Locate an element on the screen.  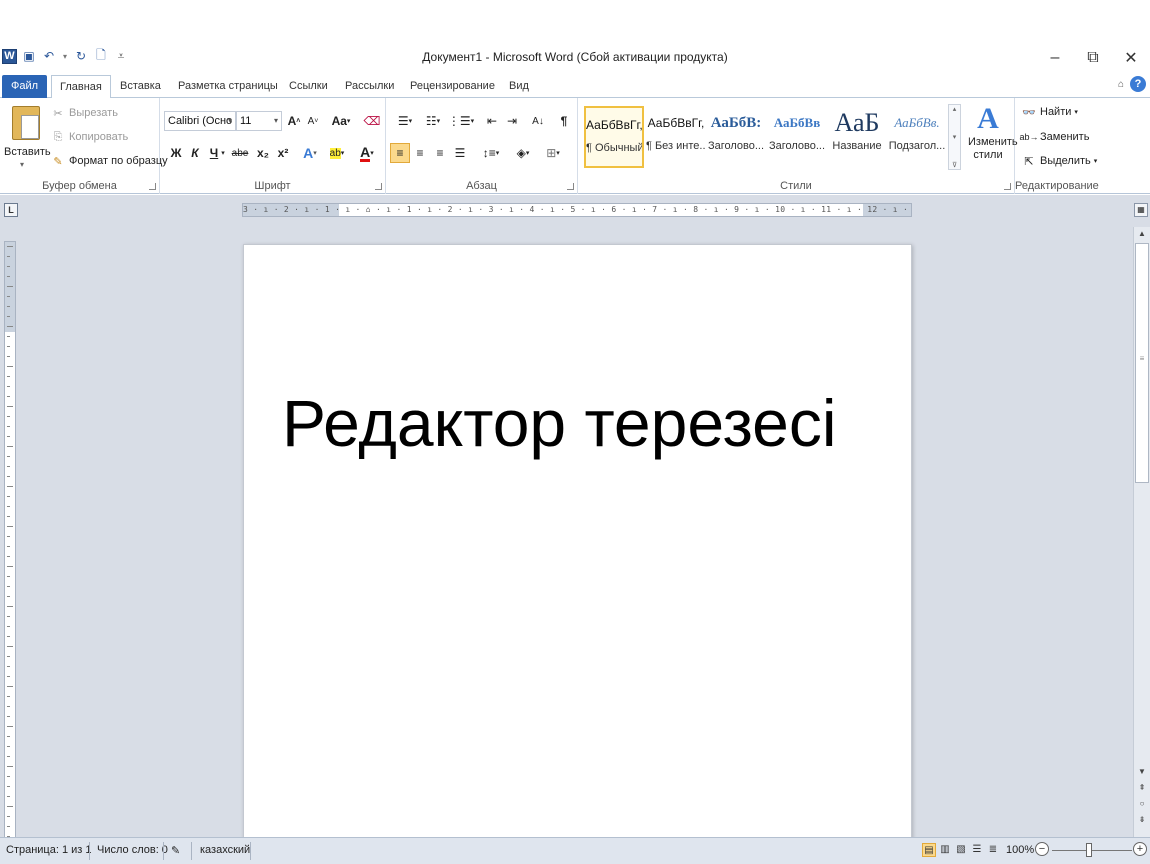
paragraph-launcher-icon is located at coordinates (570, 186).